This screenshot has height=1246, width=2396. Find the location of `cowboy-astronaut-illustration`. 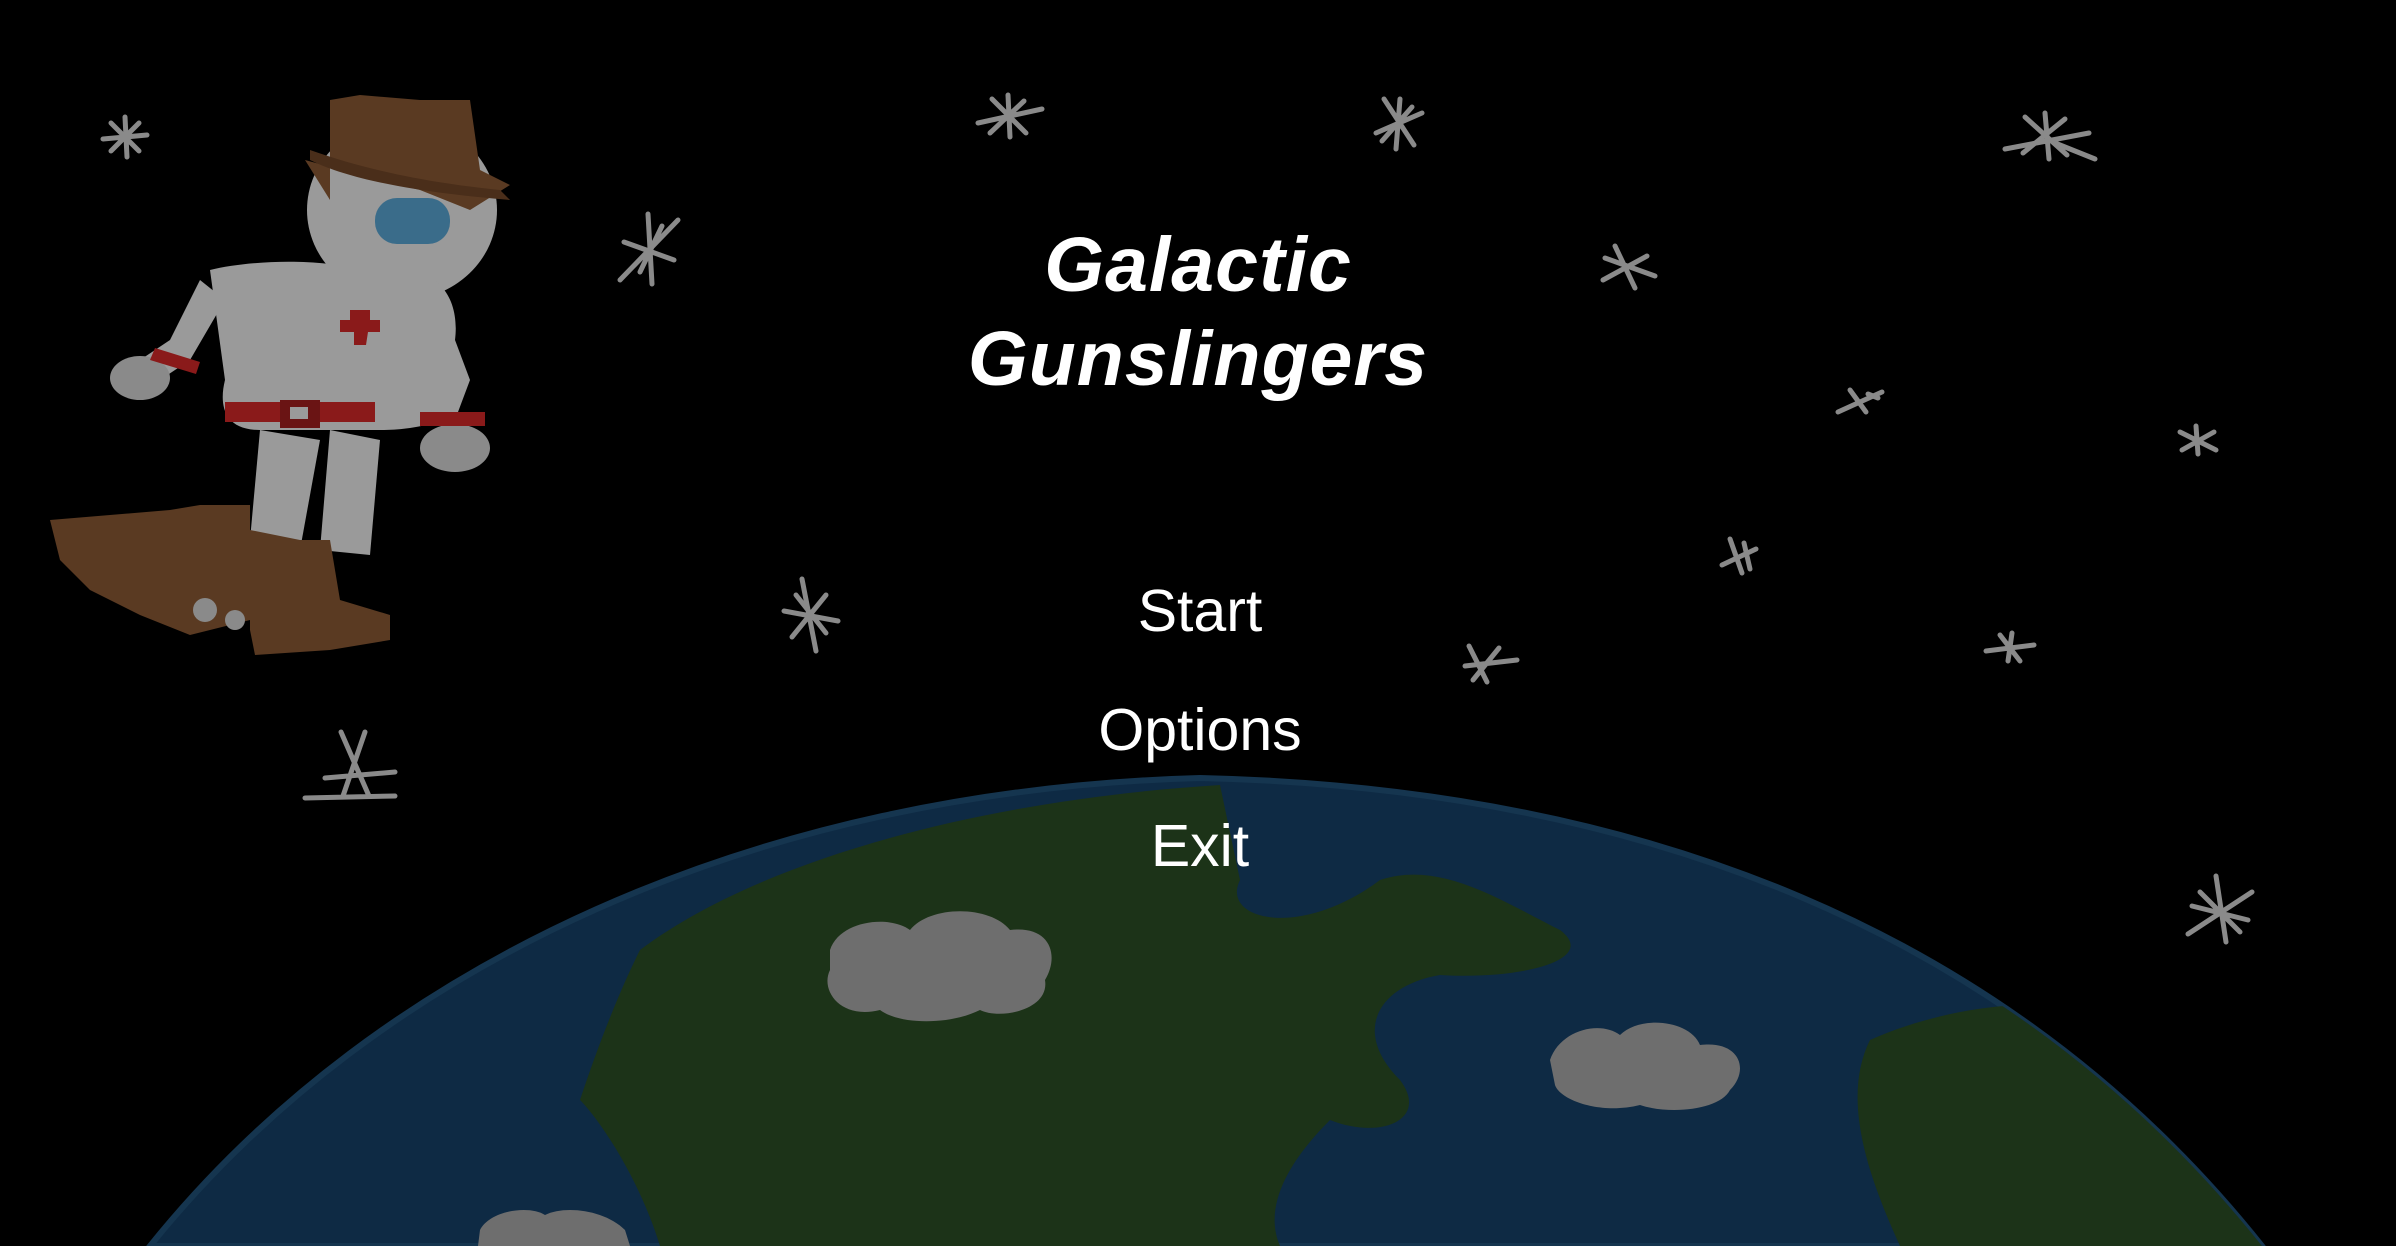

cowboy-astronaut-illustration is located at coordinates (280, 375).